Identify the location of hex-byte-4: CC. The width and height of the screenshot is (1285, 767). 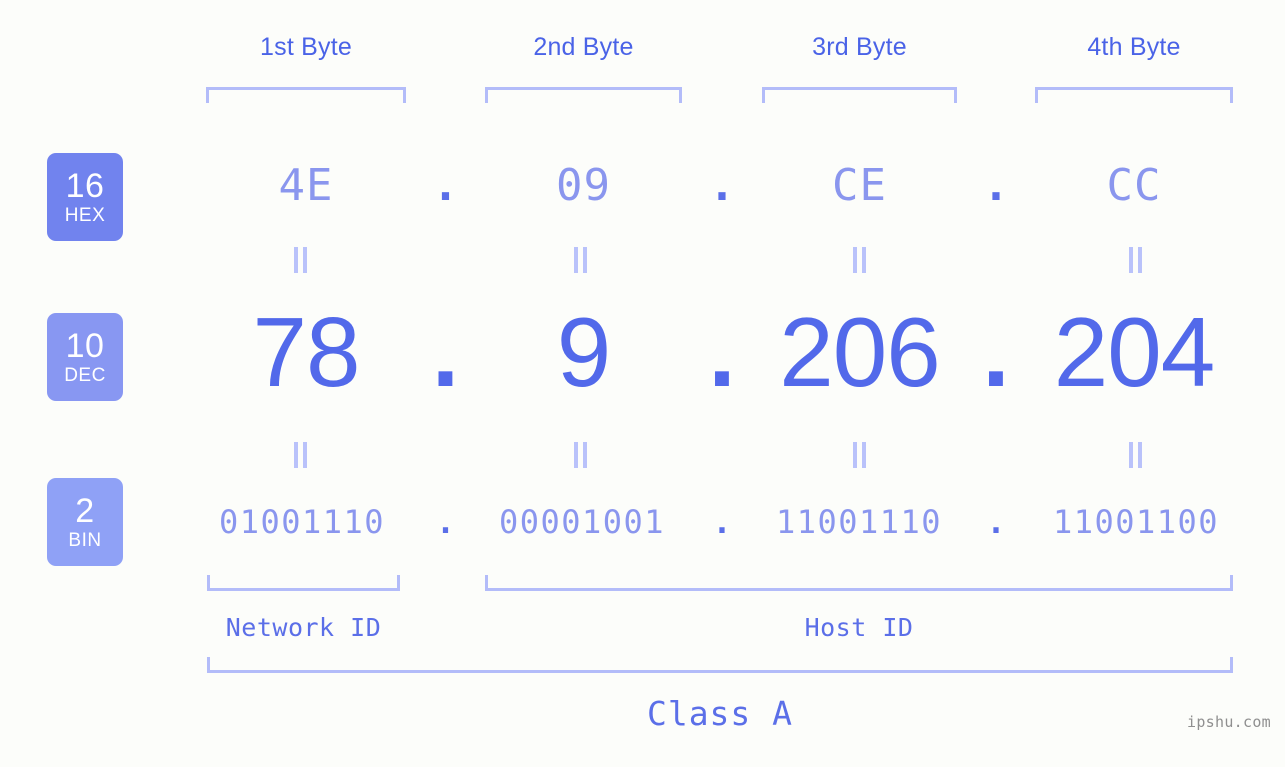
(1134, 185).